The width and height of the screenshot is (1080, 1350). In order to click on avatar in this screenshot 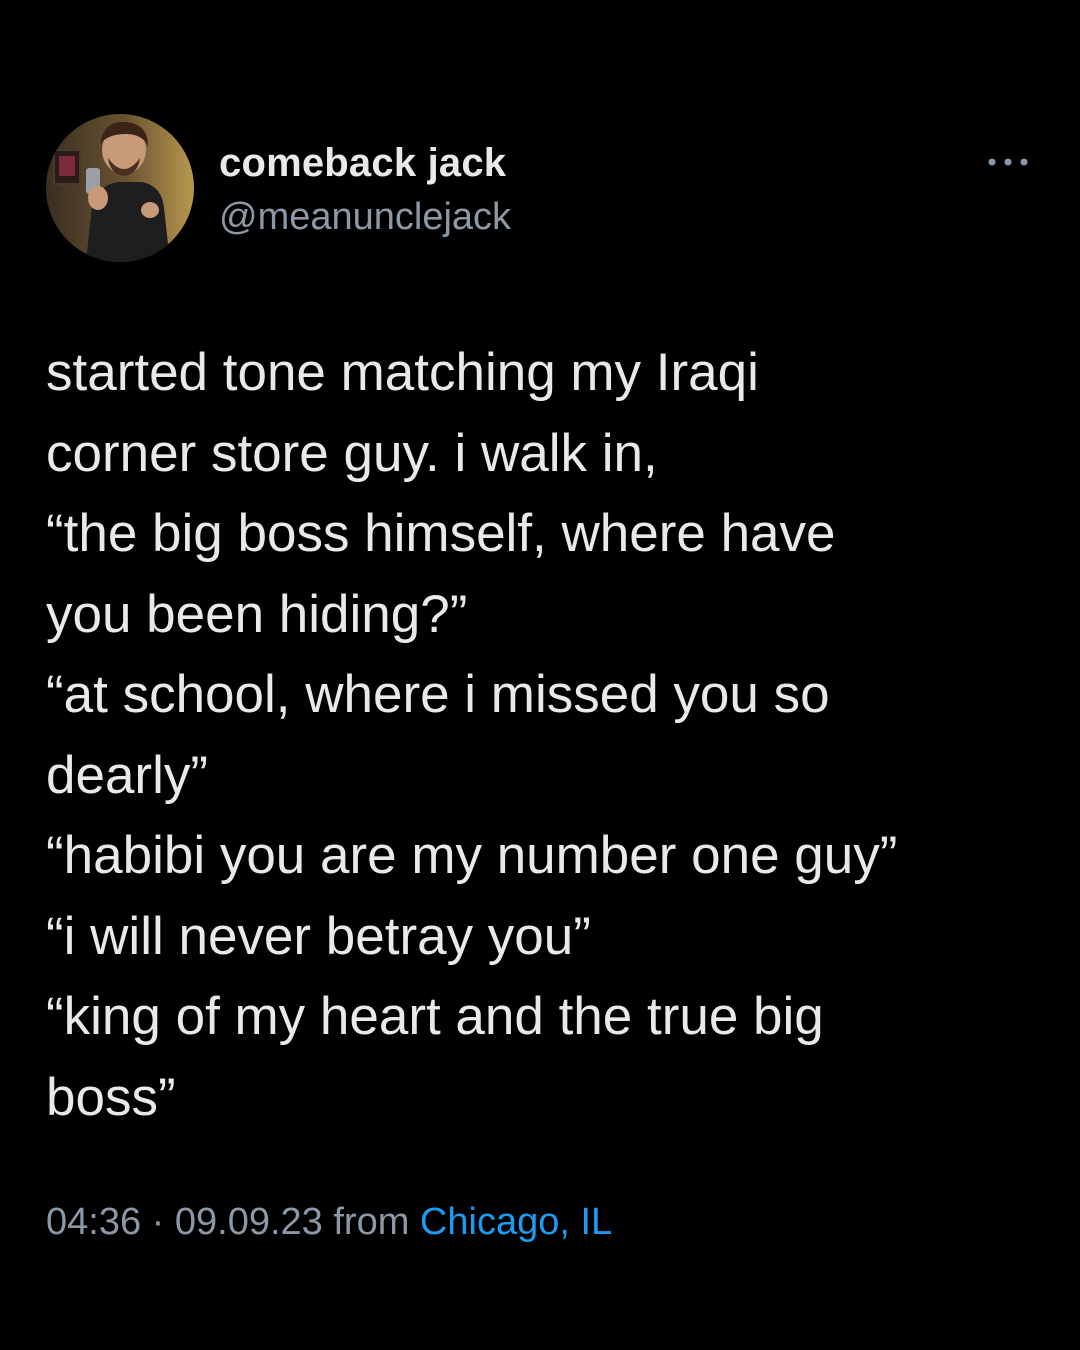, I will do `click(120, 188)`.